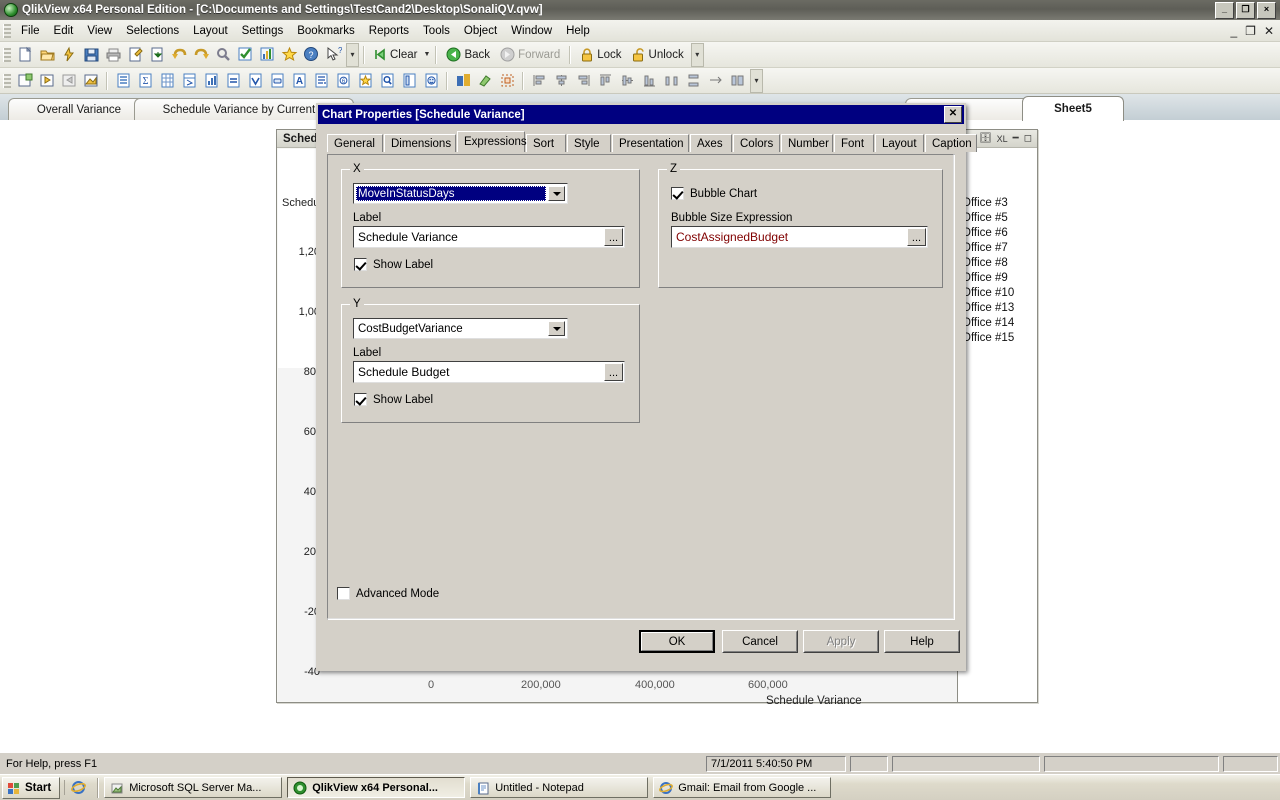 Image resolution: width=1280 pixels, height=800 pixels. I want to click on menu-item-help: Help, so click(578, 31).